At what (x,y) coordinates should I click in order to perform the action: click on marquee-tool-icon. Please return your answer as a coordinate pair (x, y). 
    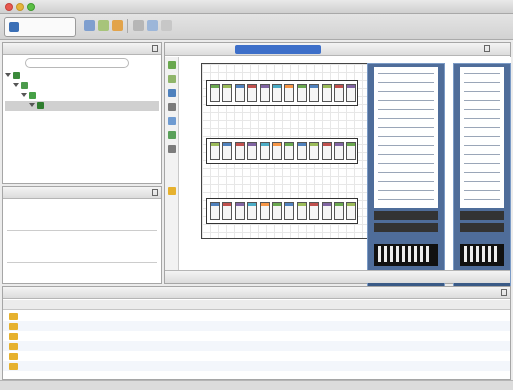
    Looking at the image, I should click on (172, 79).